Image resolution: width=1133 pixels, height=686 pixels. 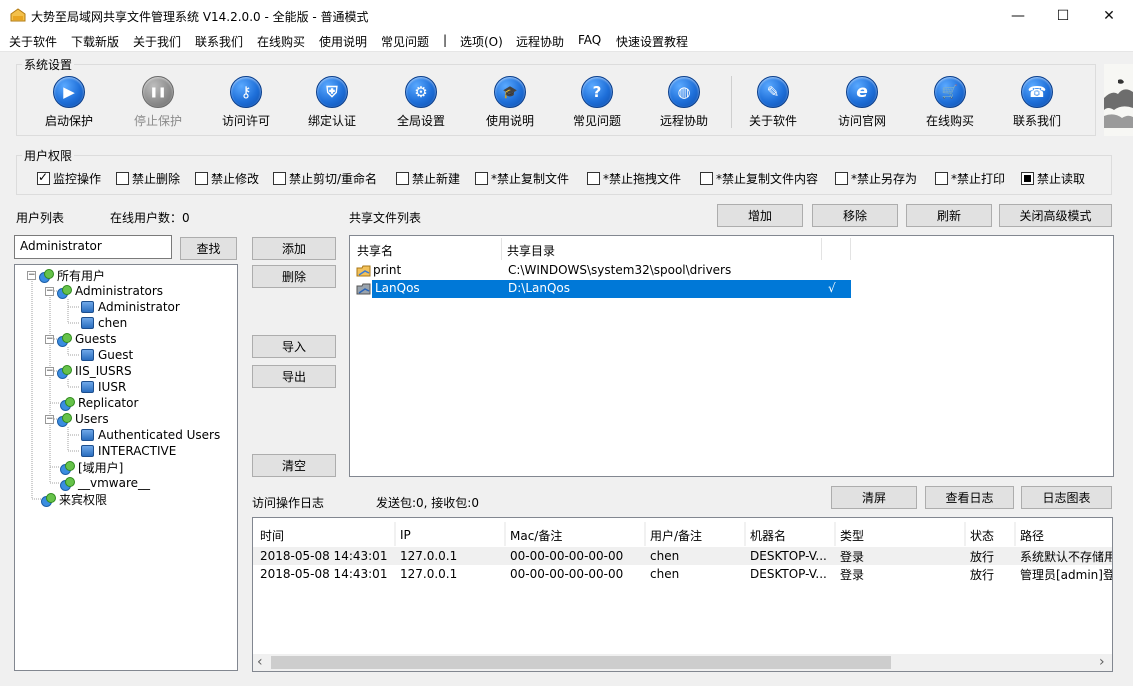 What do you see at coordinates (421, 103) in the screenshot?
I see `global-settings-button: ⚙ 全局设置` at bounding box center [421, 103].